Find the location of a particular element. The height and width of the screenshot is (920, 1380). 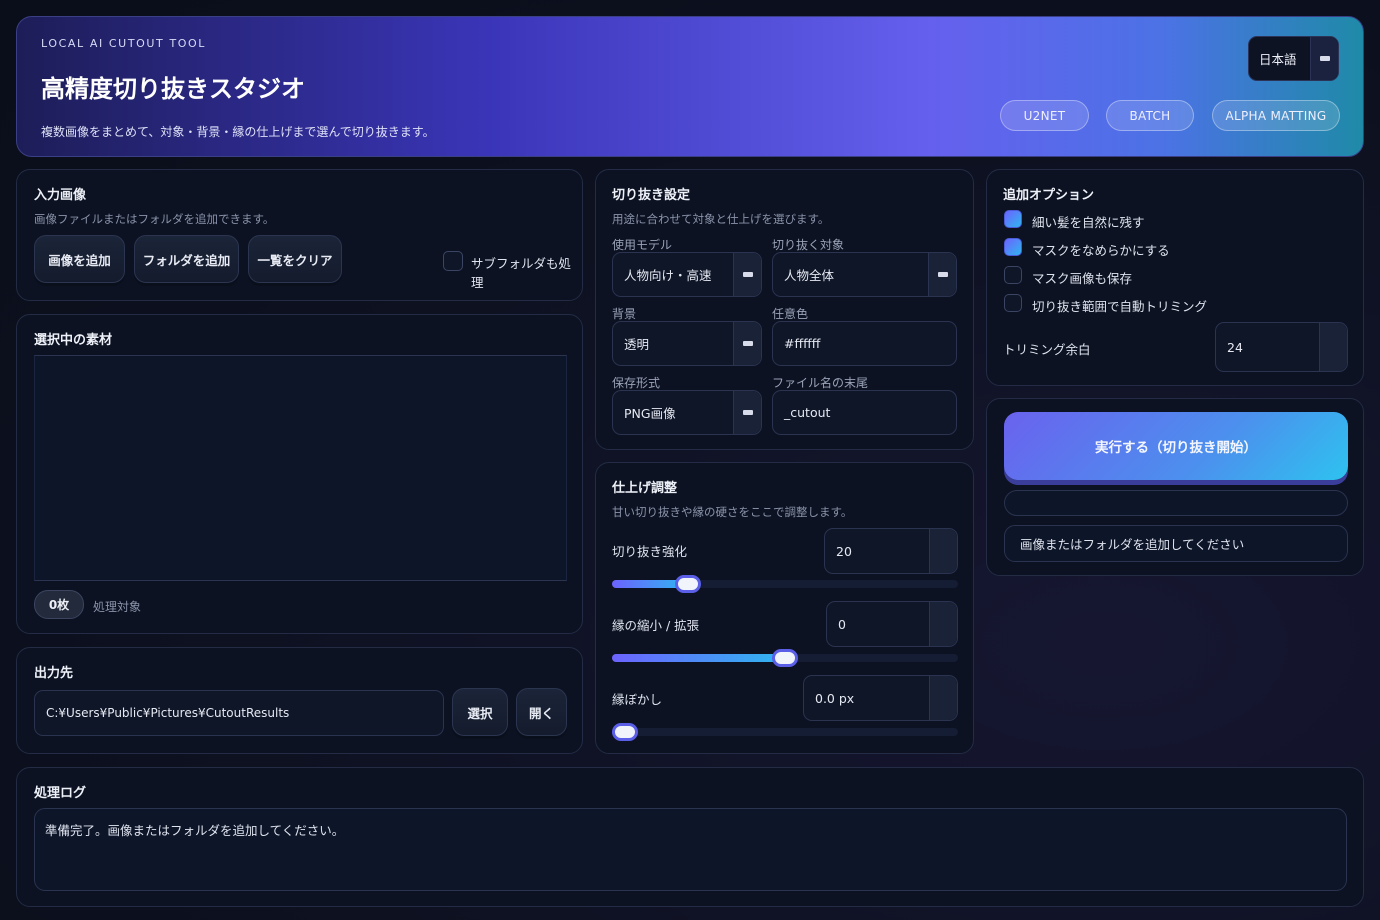

target-select: 人物全体 is located at coordinates (864, 274).